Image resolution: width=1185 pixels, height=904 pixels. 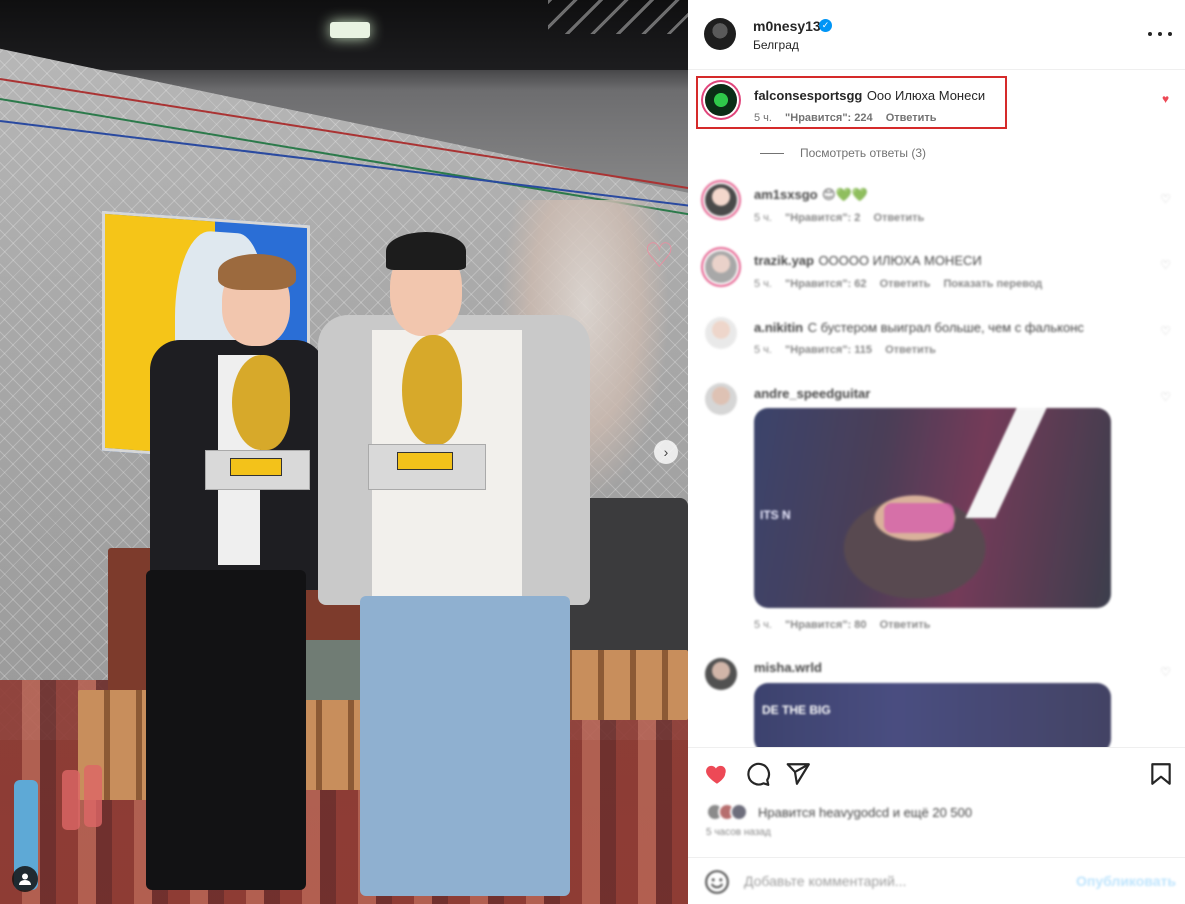 I want to click on likes-summary: Нравится heavygodcd и ещё 20 500, so click(x=839, y=812).